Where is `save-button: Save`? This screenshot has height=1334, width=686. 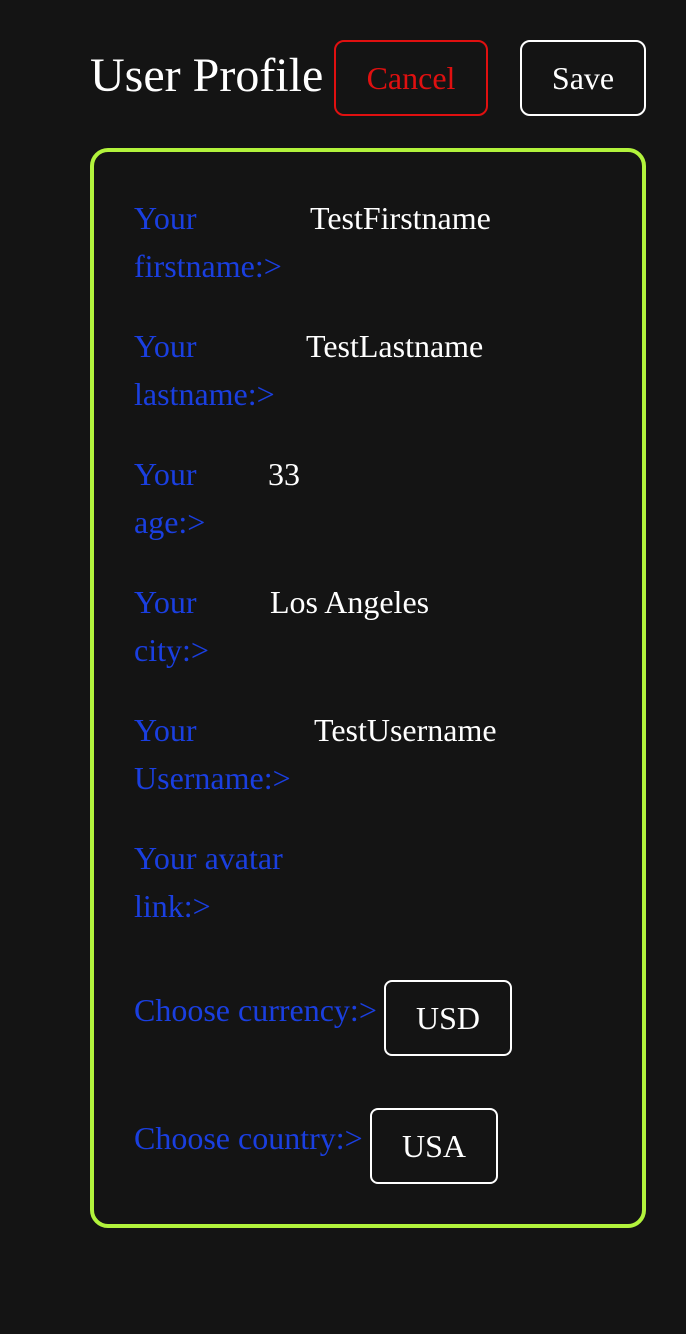
save-button: Save is located at coordinates (583, 78).